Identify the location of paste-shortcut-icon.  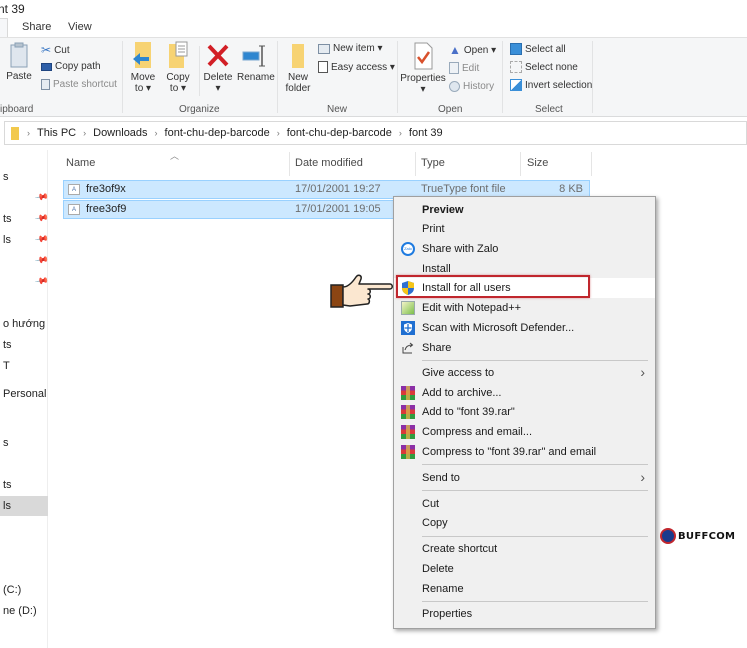
(45, 84).